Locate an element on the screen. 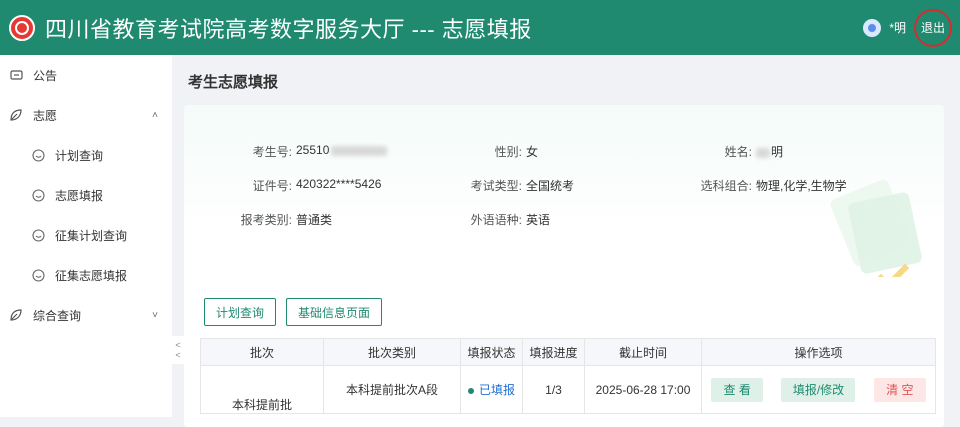 Image resolution: width=960 pixels, height=427 pixels. sidebar-item-label: 征集计划查询 is located at coordinates (91, 235).